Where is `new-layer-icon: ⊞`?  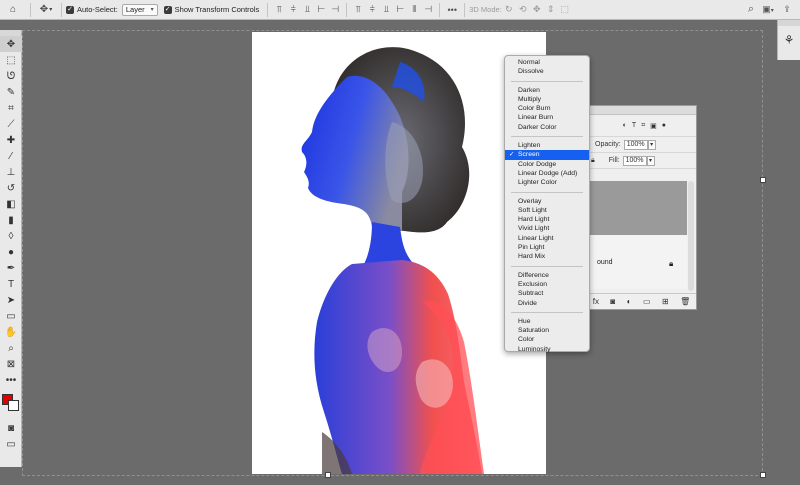
new-layer-icon: ⊞ is located at coordinates (665, 301).